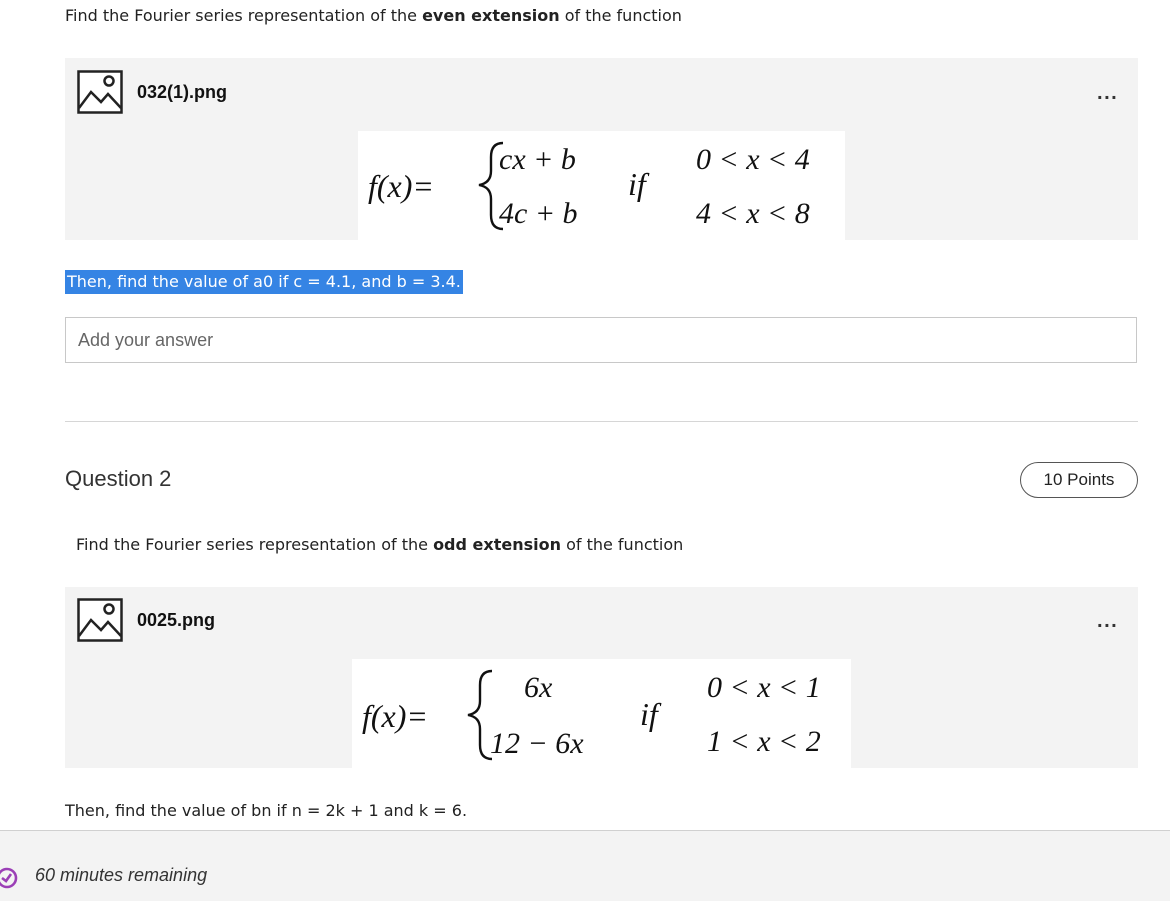  Describe the element at coordinates (764, 687) in the screenshot. I see `case1-condition: 0 < x < 1` at that location.